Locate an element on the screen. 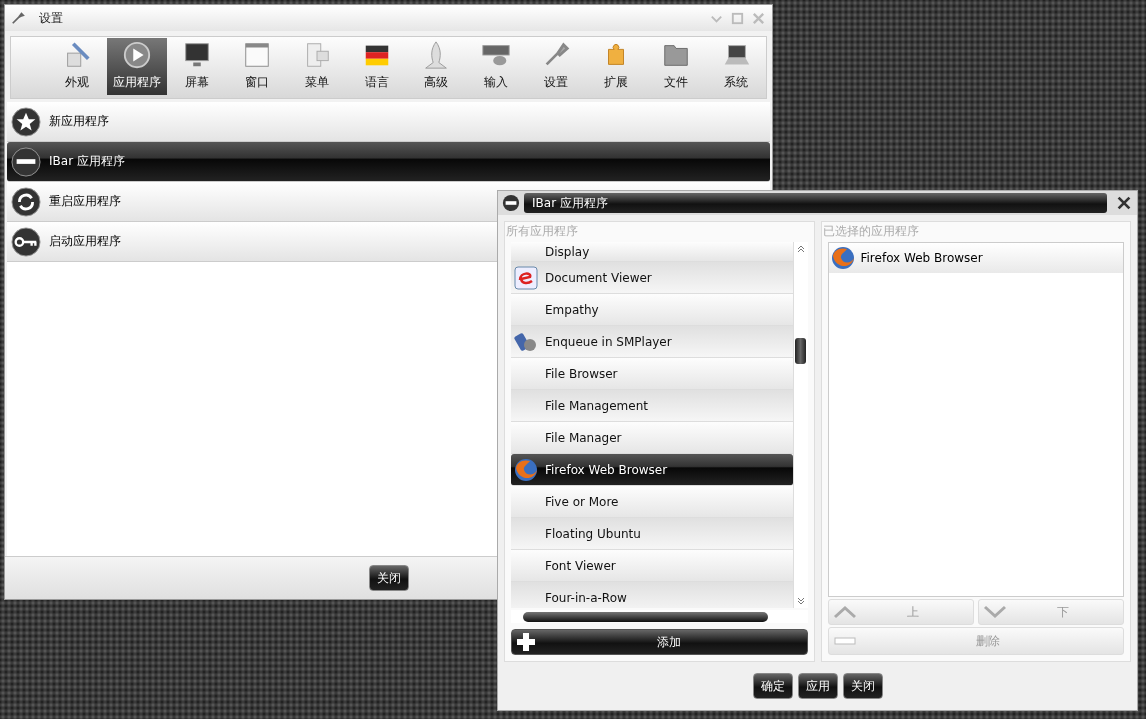 The width and height of the screenshot is (1146, 719). toolbar-tab: 菜单 is located at coordinates (316, 66).